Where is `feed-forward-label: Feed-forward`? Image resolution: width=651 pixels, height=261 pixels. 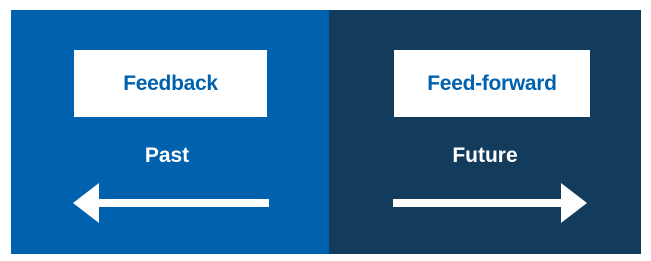 feed-forward-label: Feed-forward is located at coordinates (492, 83).